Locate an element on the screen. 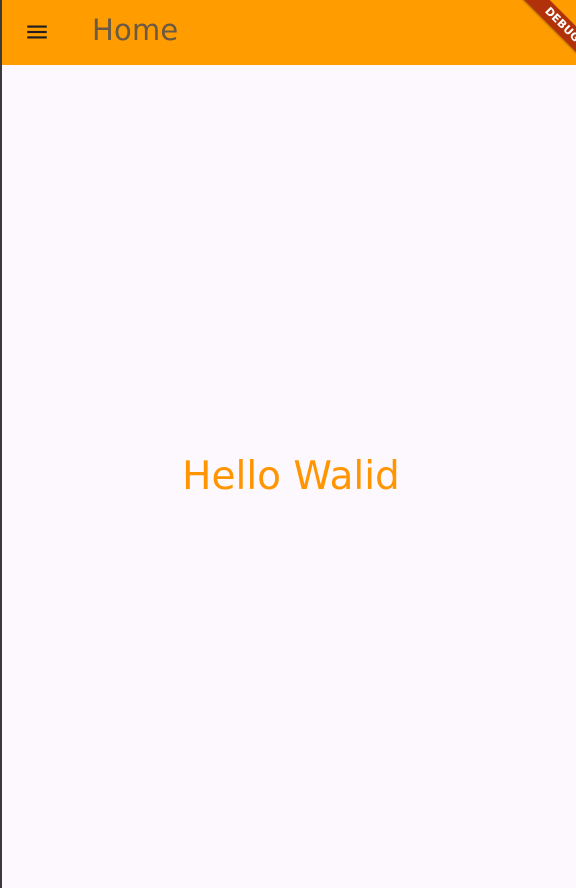 Image resolution: width=576 pixels, height=888 pixels. menu-icon is located at coordinates (37, 32).